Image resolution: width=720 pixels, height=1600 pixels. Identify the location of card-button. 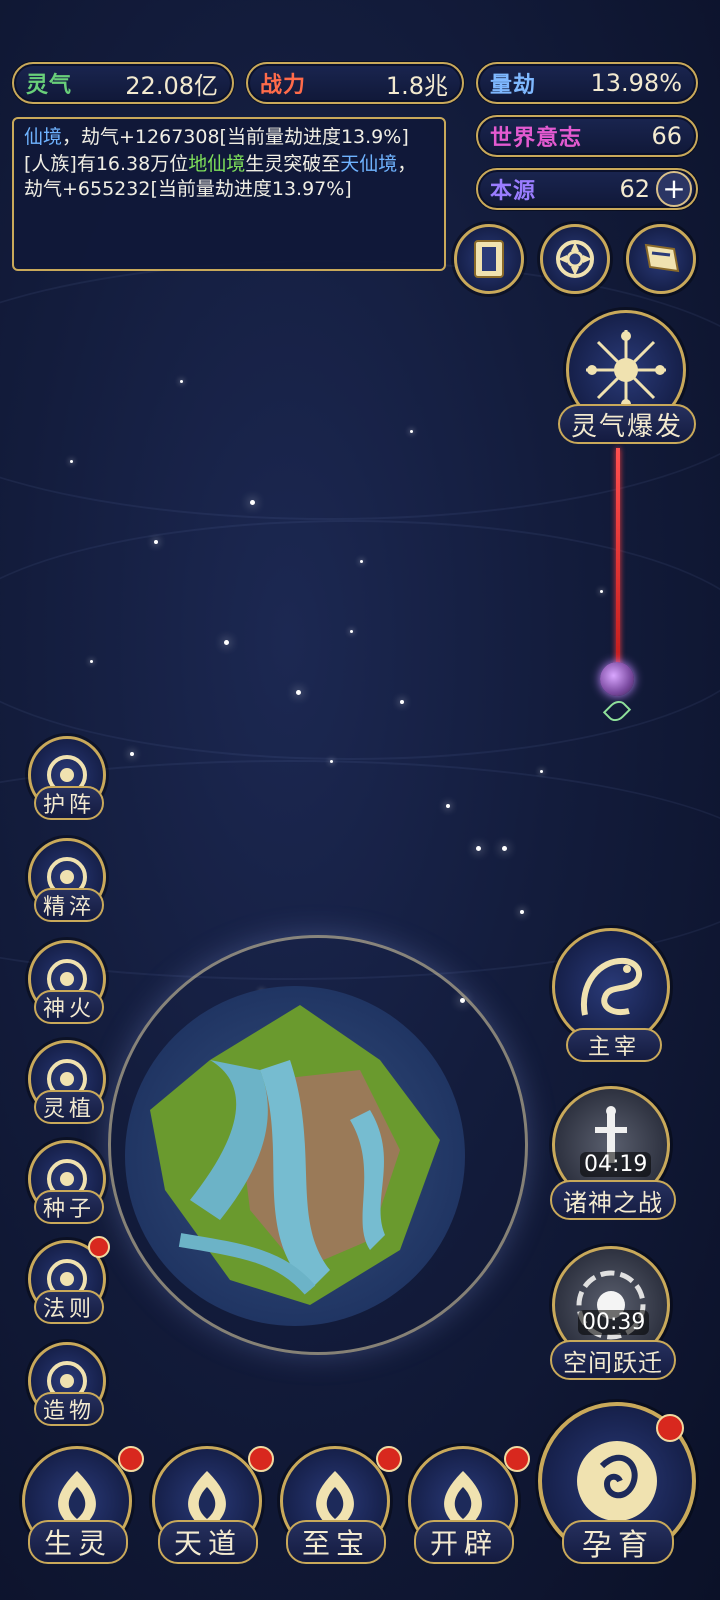
(489, 259).